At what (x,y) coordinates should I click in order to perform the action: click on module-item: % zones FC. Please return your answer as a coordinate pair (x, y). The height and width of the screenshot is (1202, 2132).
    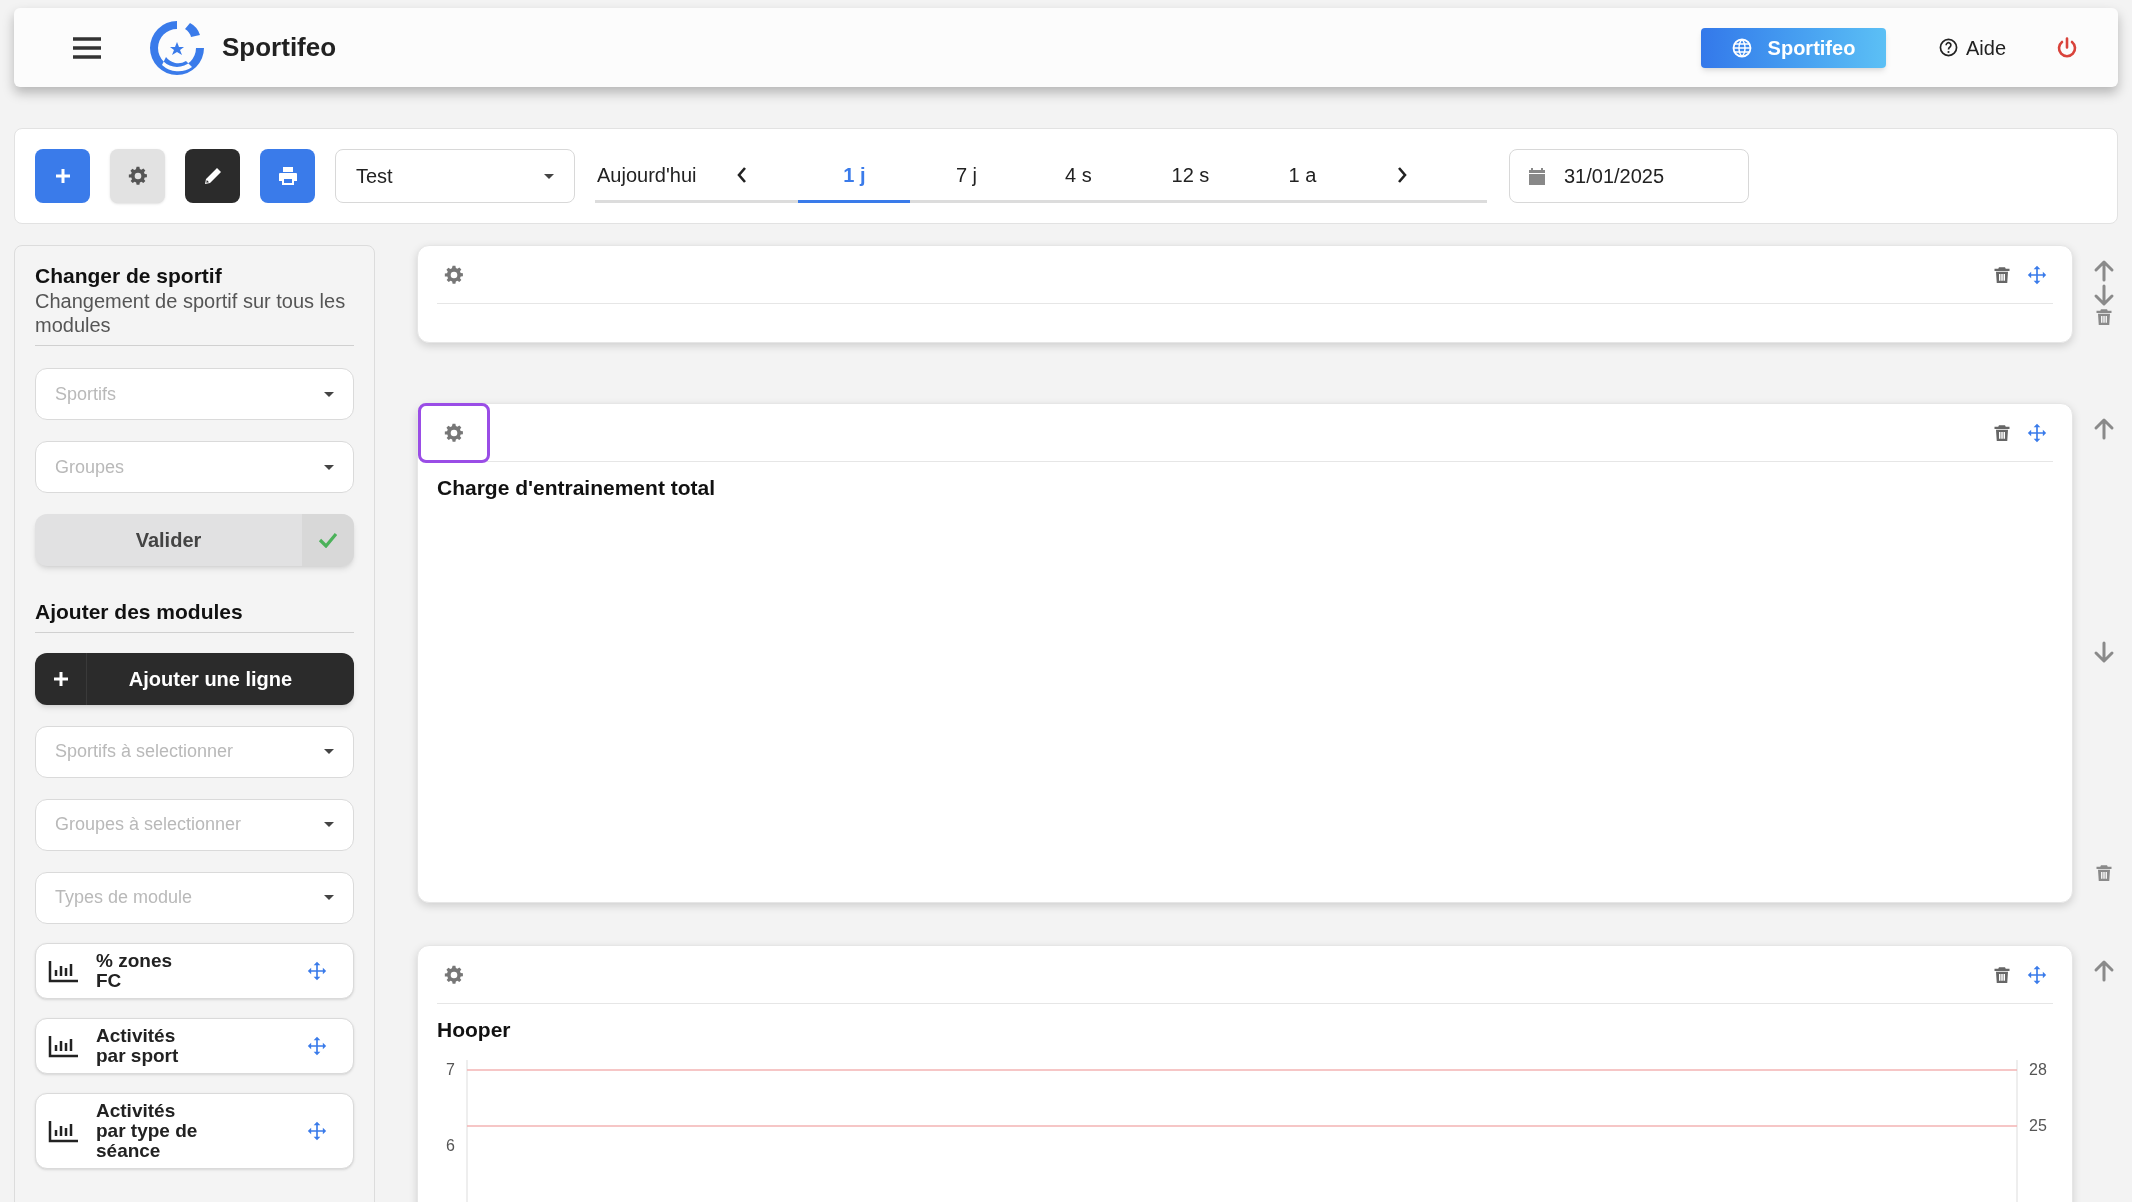
    Looking at the image, I should click on (194, 970).